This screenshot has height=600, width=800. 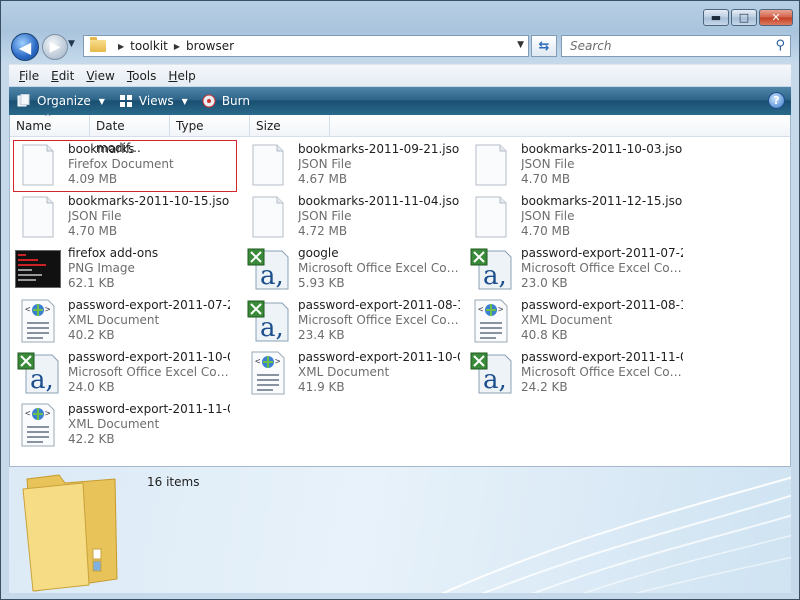 What do you see at coordinates (29, 76) in the screenshot?
I see `menu-file: File` at bounding box center [29, 76].